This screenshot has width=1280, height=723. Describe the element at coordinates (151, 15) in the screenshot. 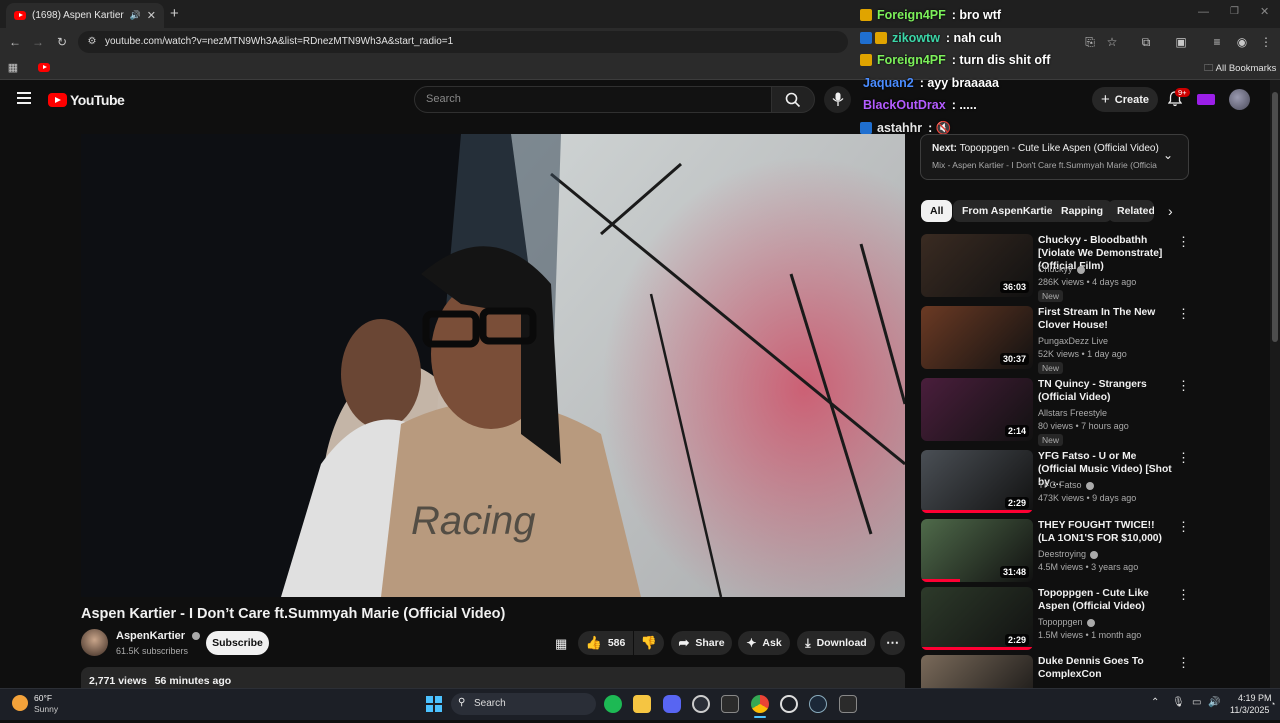

I see `tab-close-icon: ✕` at that location.